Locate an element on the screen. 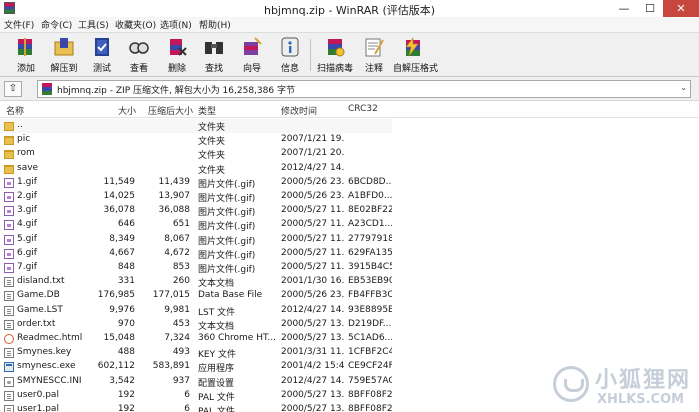 This screenshot has width=699, height=412. view-button: 查看 is located at coordinates (139, 55).